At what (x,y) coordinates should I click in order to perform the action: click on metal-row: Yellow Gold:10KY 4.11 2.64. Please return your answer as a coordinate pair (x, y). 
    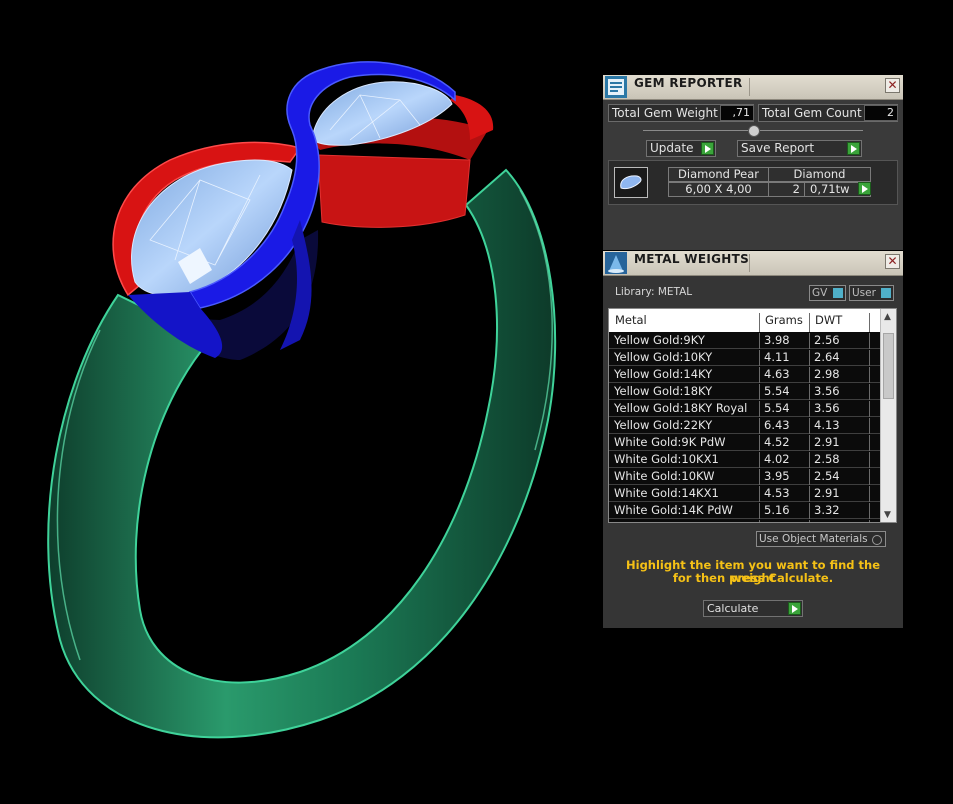
    Looking at the image, I should click on (745, 357).